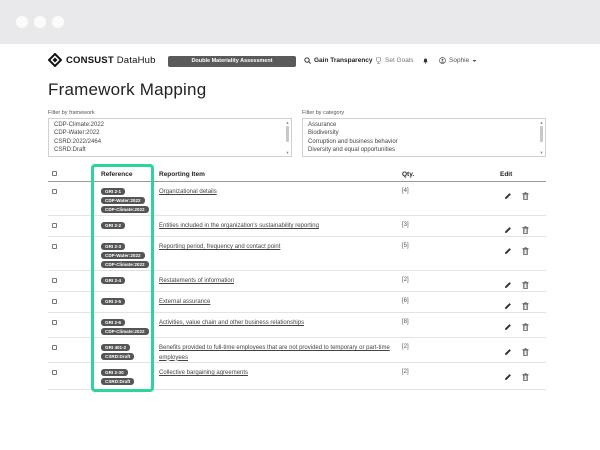 Image resolution: width=600 pixels, height=450 pixels. I want to click on reference-header: Reference, so click(117, 174).